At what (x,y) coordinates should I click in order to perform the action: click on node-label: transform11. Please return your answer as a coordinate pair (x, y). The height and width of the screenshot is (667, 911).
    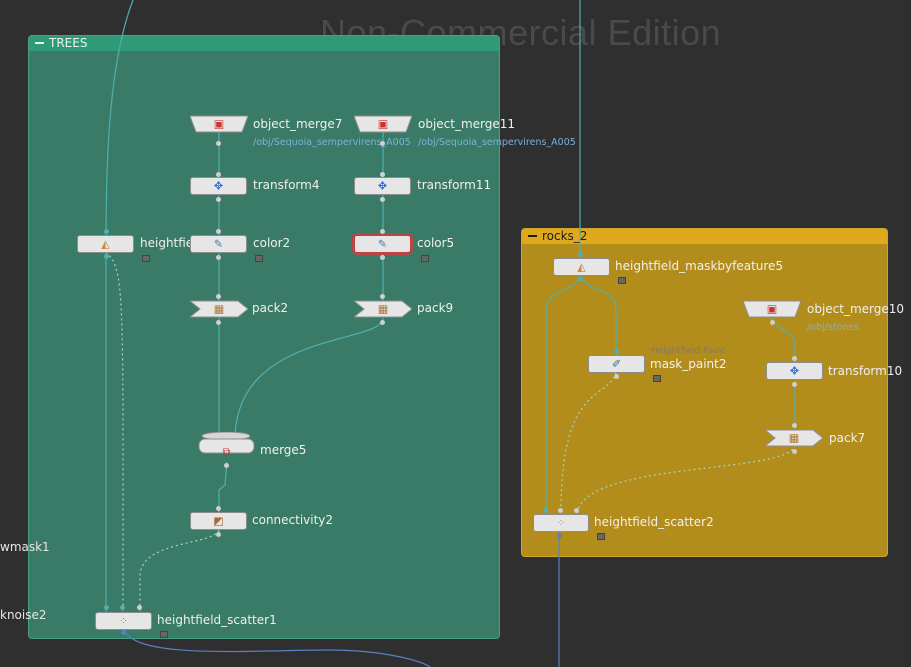
    Looking at the image, I should click on (454, 185).